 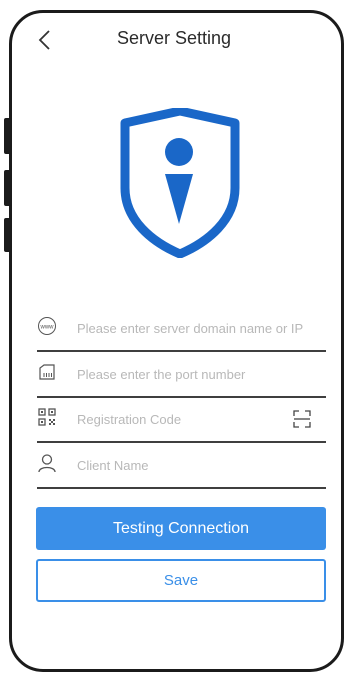 I want to click on qr-code-icon, so click(x=47, y=417).